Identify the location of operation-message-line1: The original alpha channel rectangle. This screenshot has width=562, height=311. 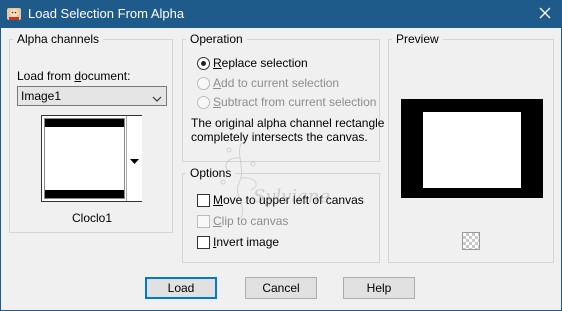
(288, 123).